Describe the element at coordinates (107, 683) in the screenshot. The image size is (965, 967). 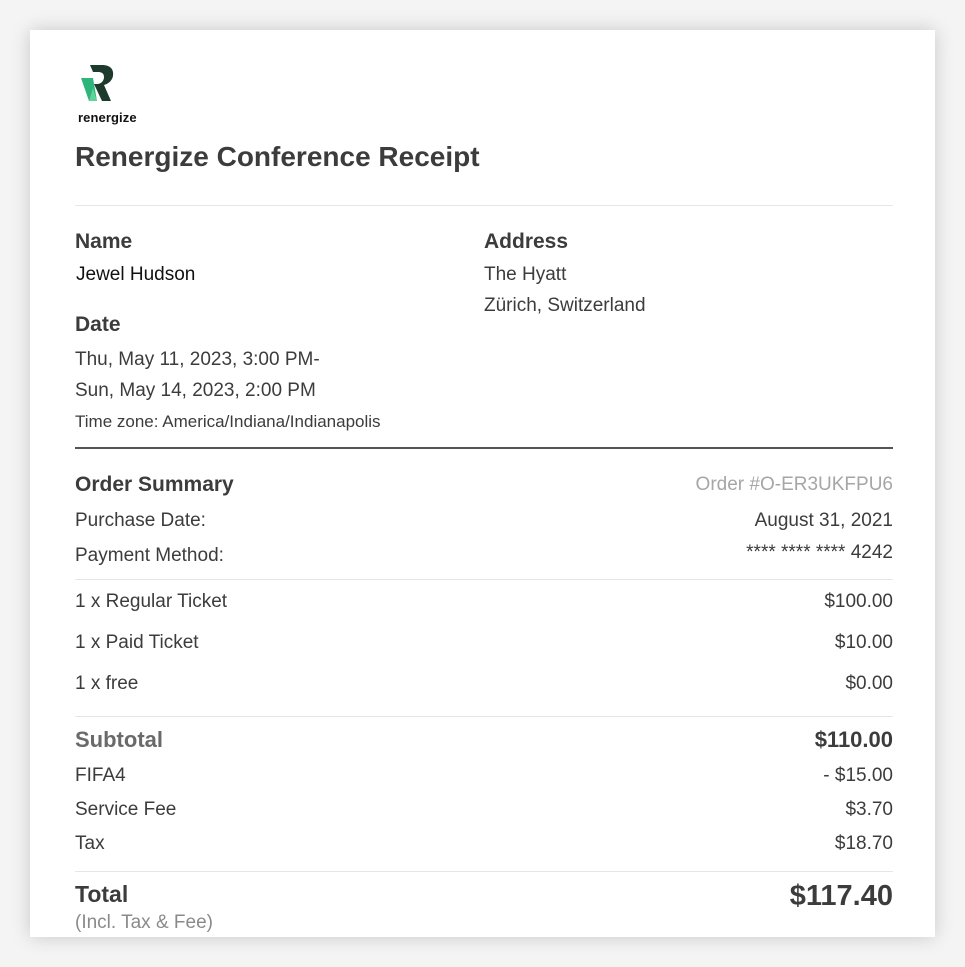
I see `line-item-label: 1 x free` at that location.